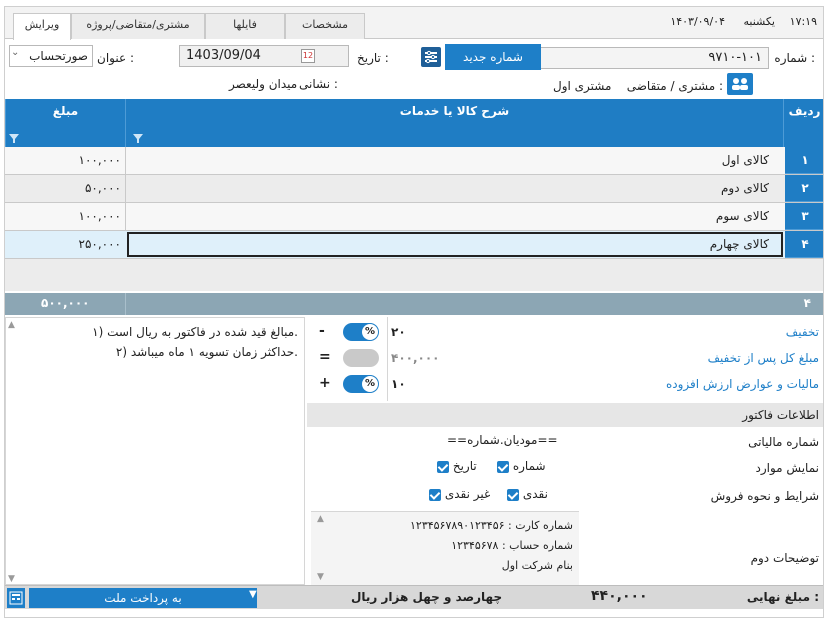 The image size is (831, 631). Describe the element at coordinates (804, 216) in the screenshot. I see `row-number: ۳` at that location.